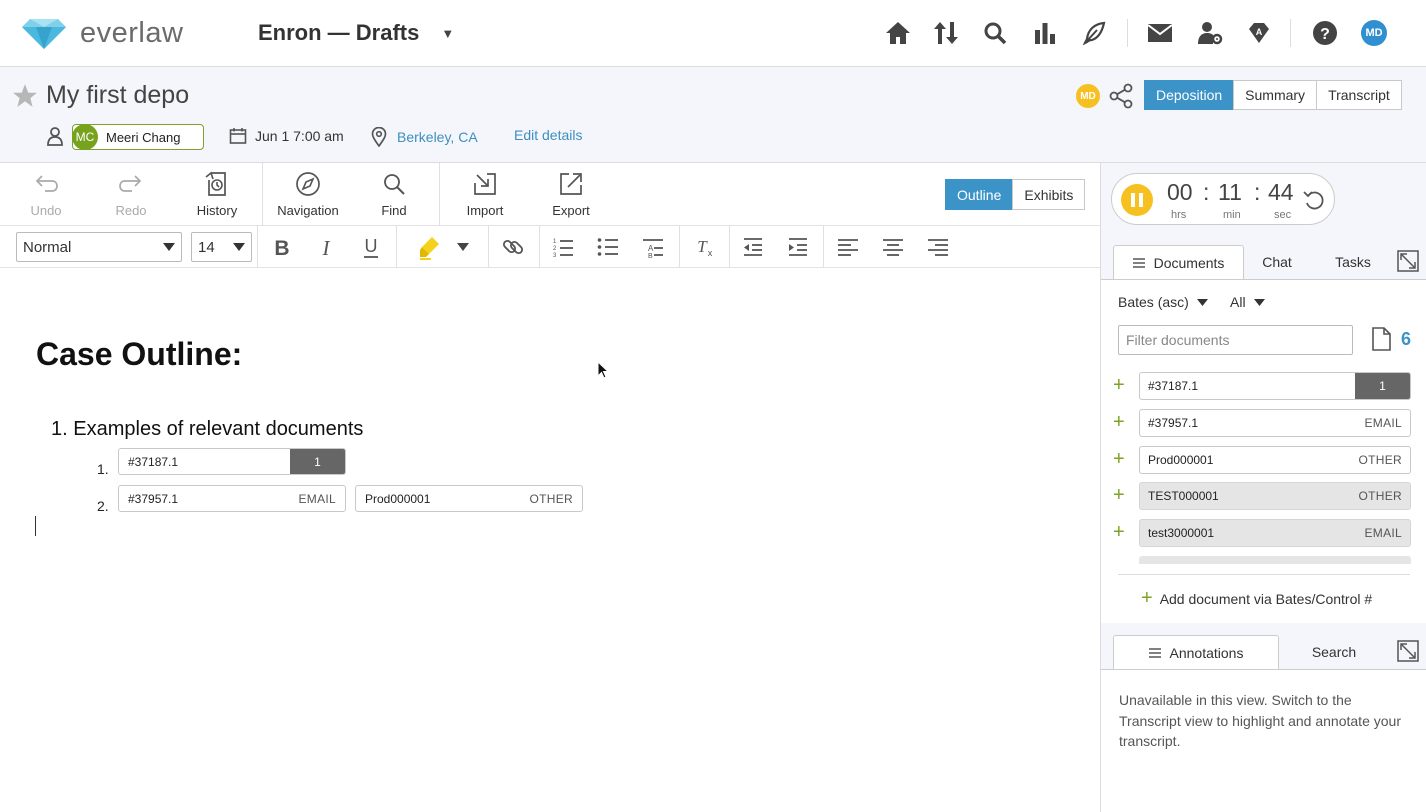 Image resolution: width=1426 pixels, height=812 pixels. What do you see at coordinates (898, 33) in the screenshot?
I see `home-icon` at bounding box center [898, 33].